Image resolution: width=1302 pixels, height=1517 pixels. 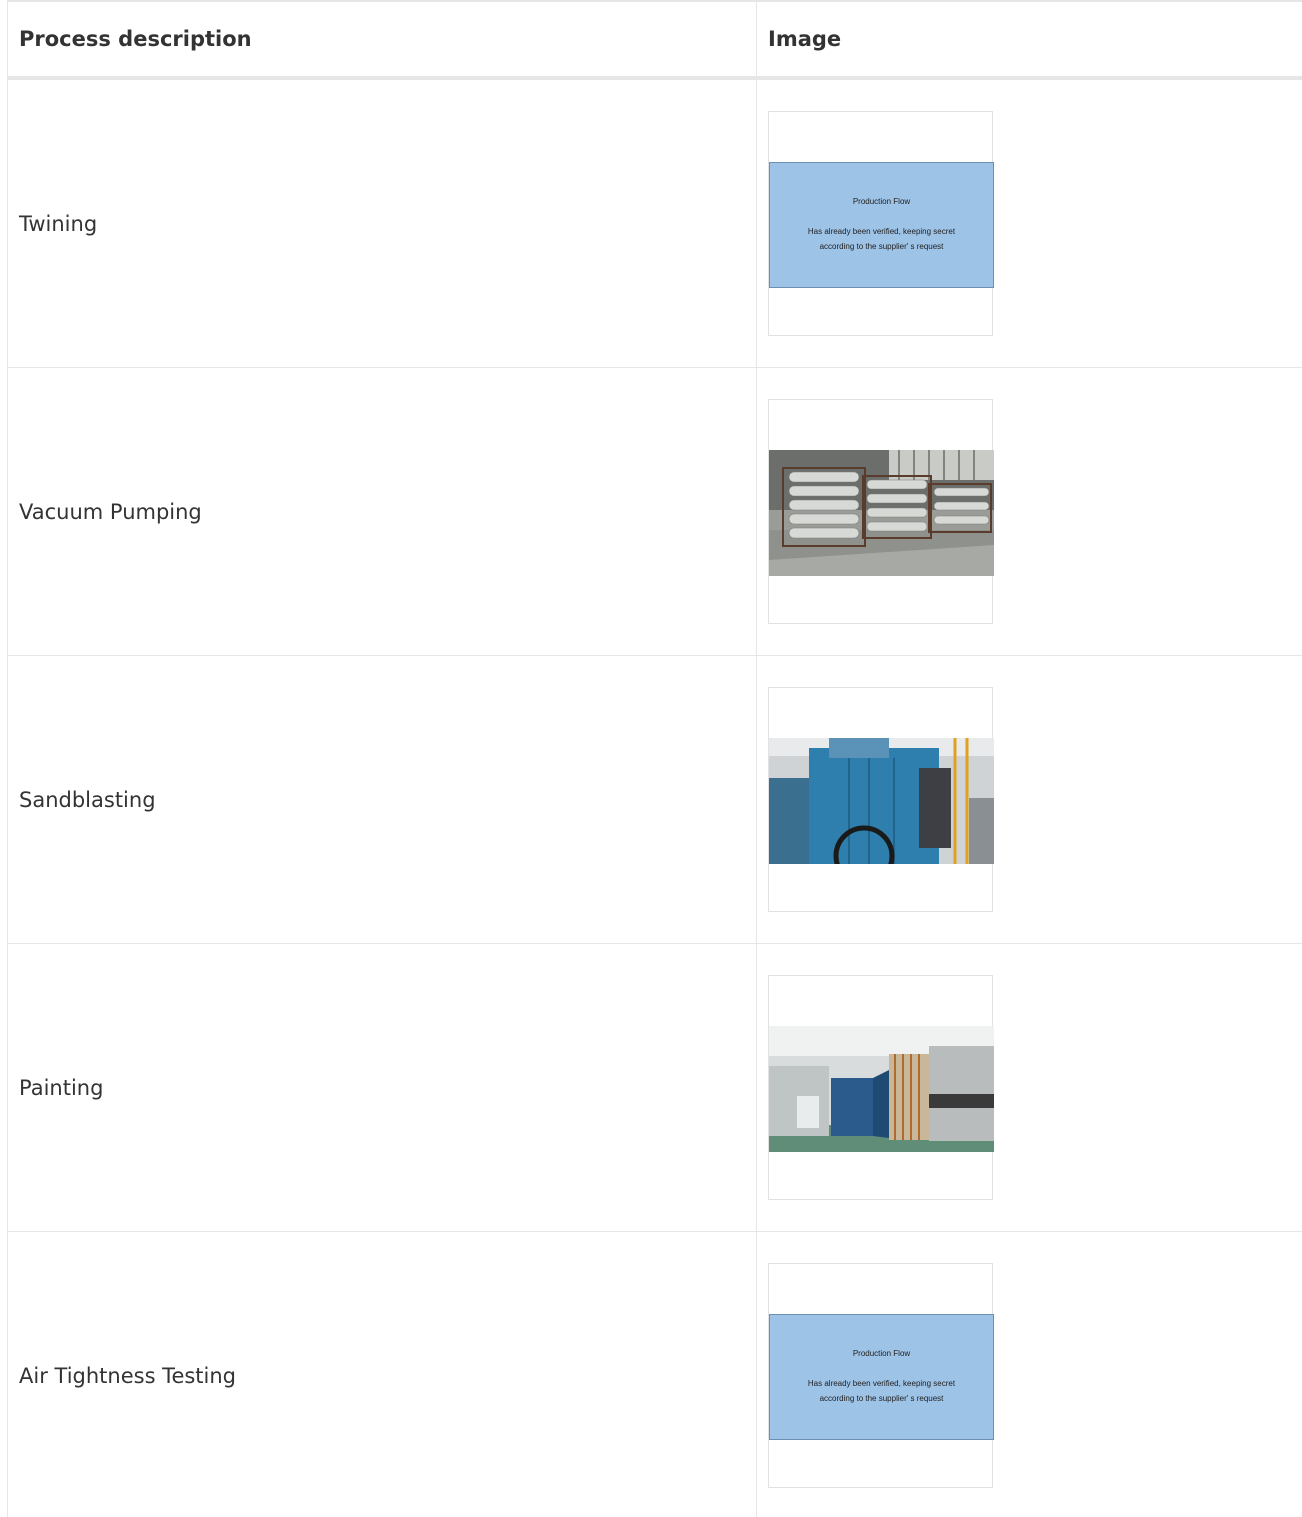 I want to click on painting-photo, so click(x=881, y=1089).